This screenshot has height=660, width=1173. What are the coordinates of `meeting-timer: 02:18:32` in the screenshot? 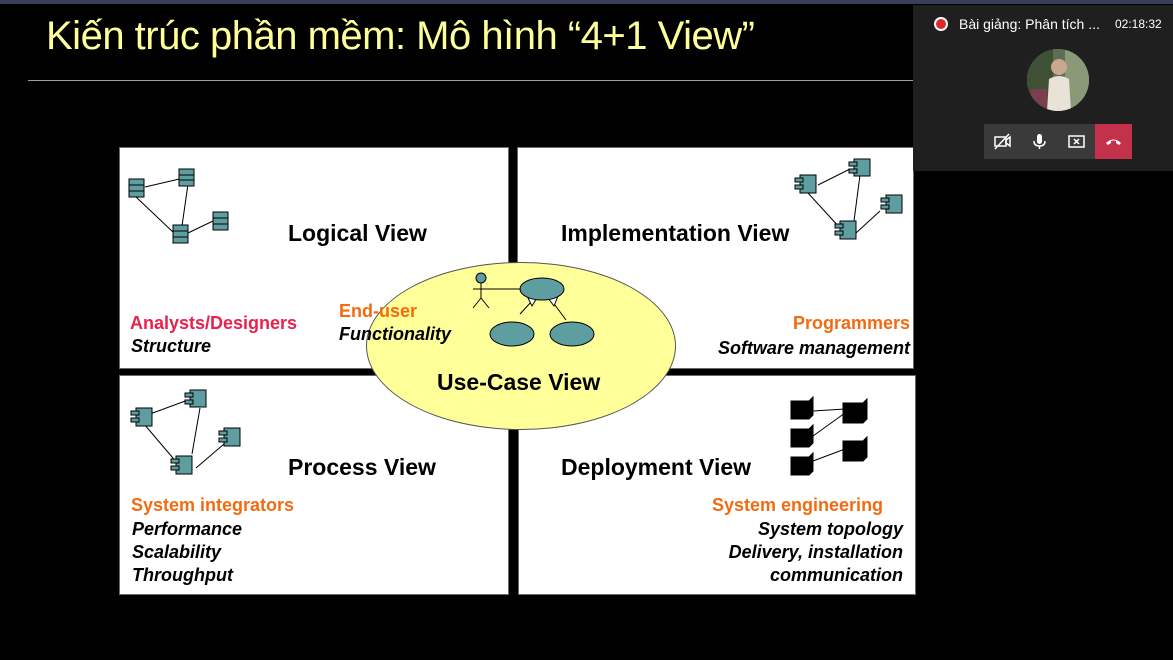 It's located at (1138, 24).